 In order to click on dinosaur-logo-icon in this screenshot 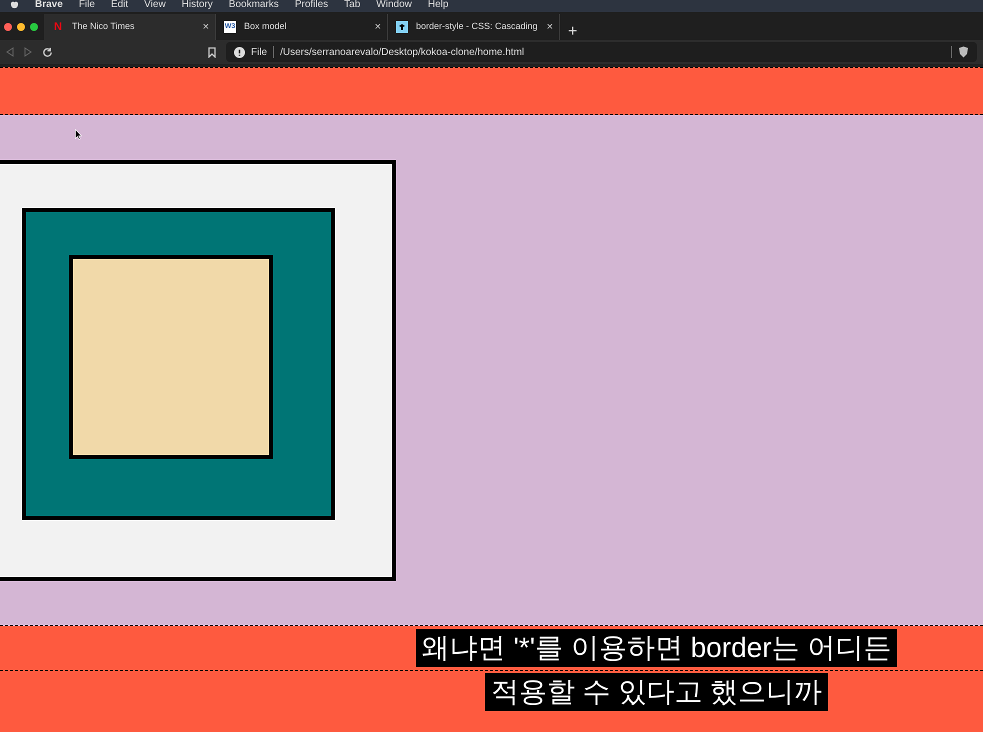, I will do `click(402, 27)`.